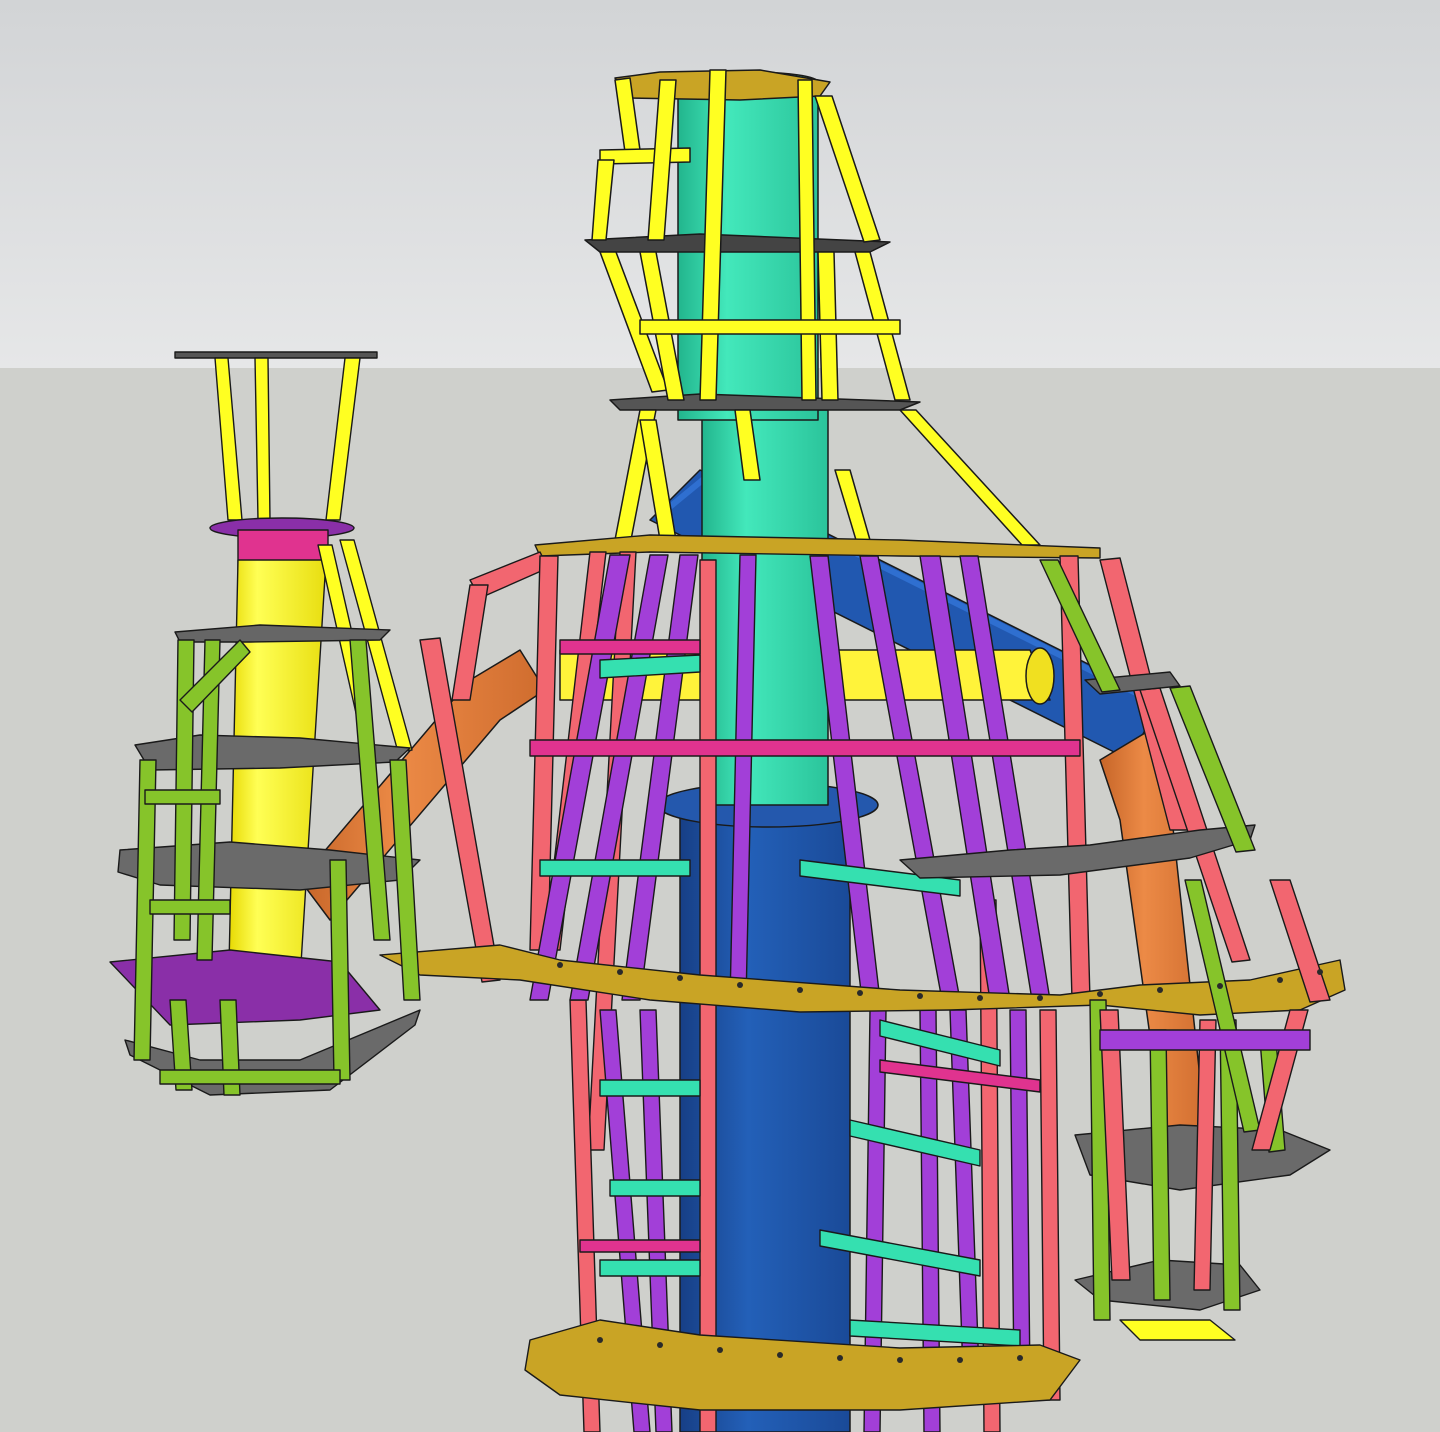 The height and width of the screenshot is (1432, 1440). Describe the element at coordinates (276, 355) in the screenshot. I see `torch-top-plate` at that location.